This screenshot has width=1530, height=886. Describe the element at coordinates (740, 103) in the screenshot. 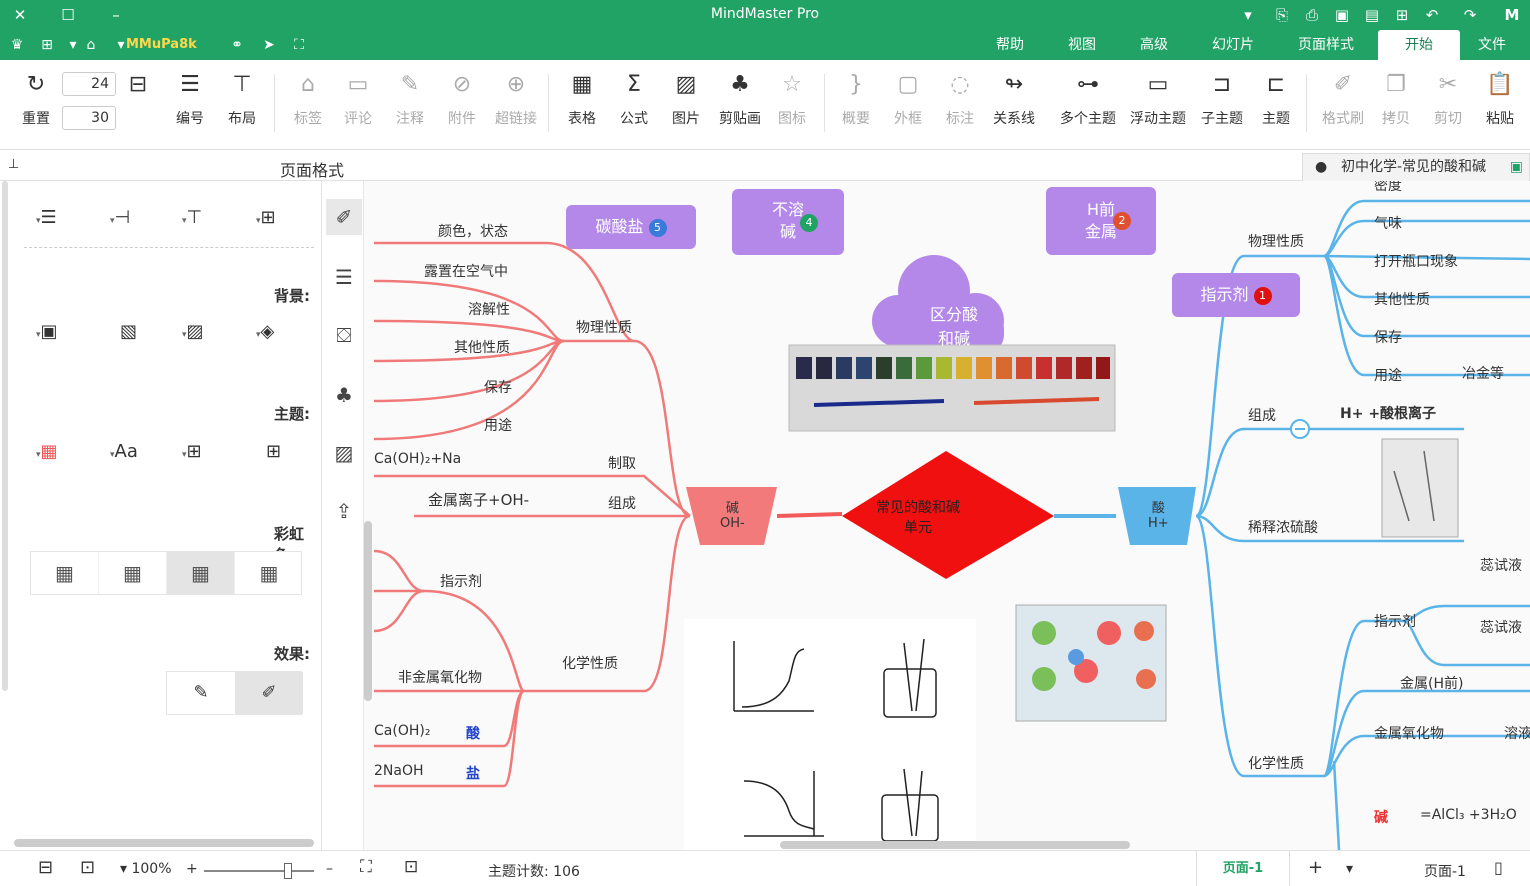

I see `clipart-button: ♣ 剪贴画` at that location.